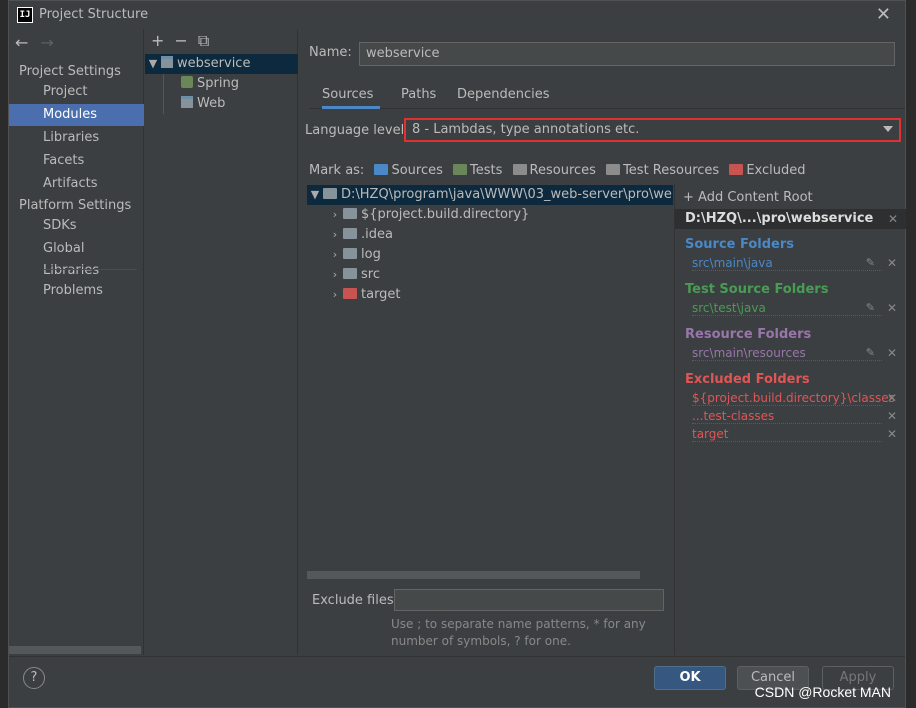 This screenshot has width=916, height=708. I want to click on nav-item-modules: Modules, so click(76, 115).